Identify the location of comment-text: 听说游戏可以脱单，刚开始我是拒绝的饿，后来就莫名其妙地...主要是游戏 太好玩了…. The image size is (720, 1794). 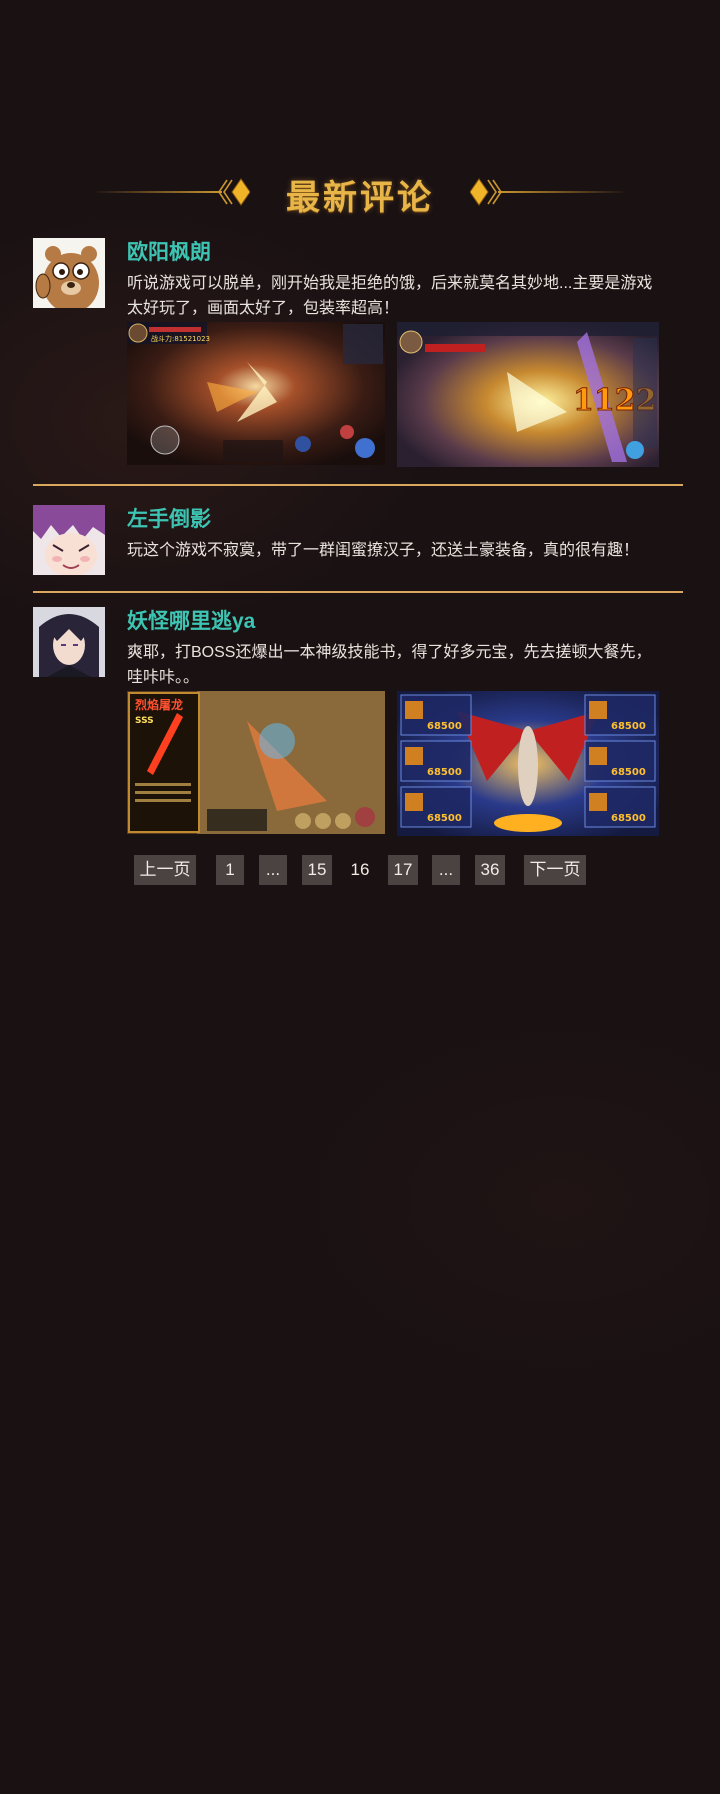
(390, 296).